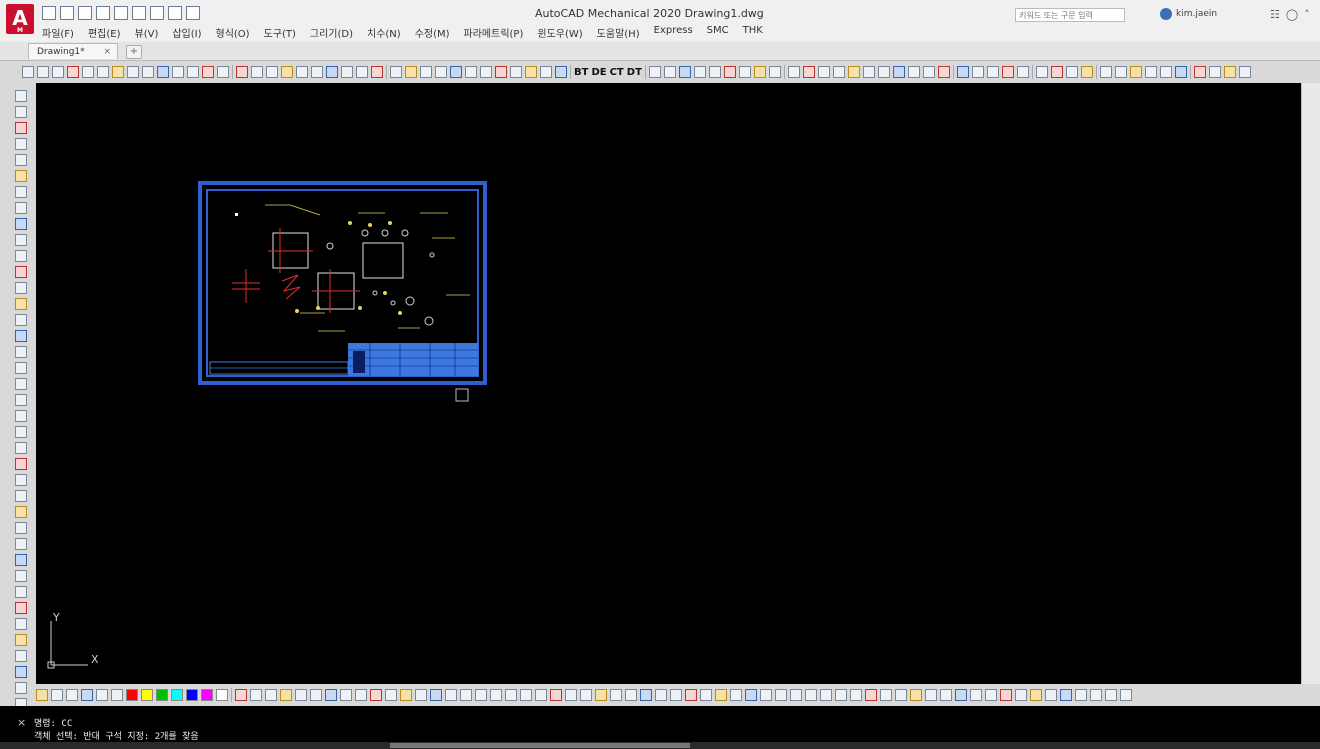 This screenshot has height=749, width=1320. I want to click on menu-item: 파일(F), so click(58, 32).